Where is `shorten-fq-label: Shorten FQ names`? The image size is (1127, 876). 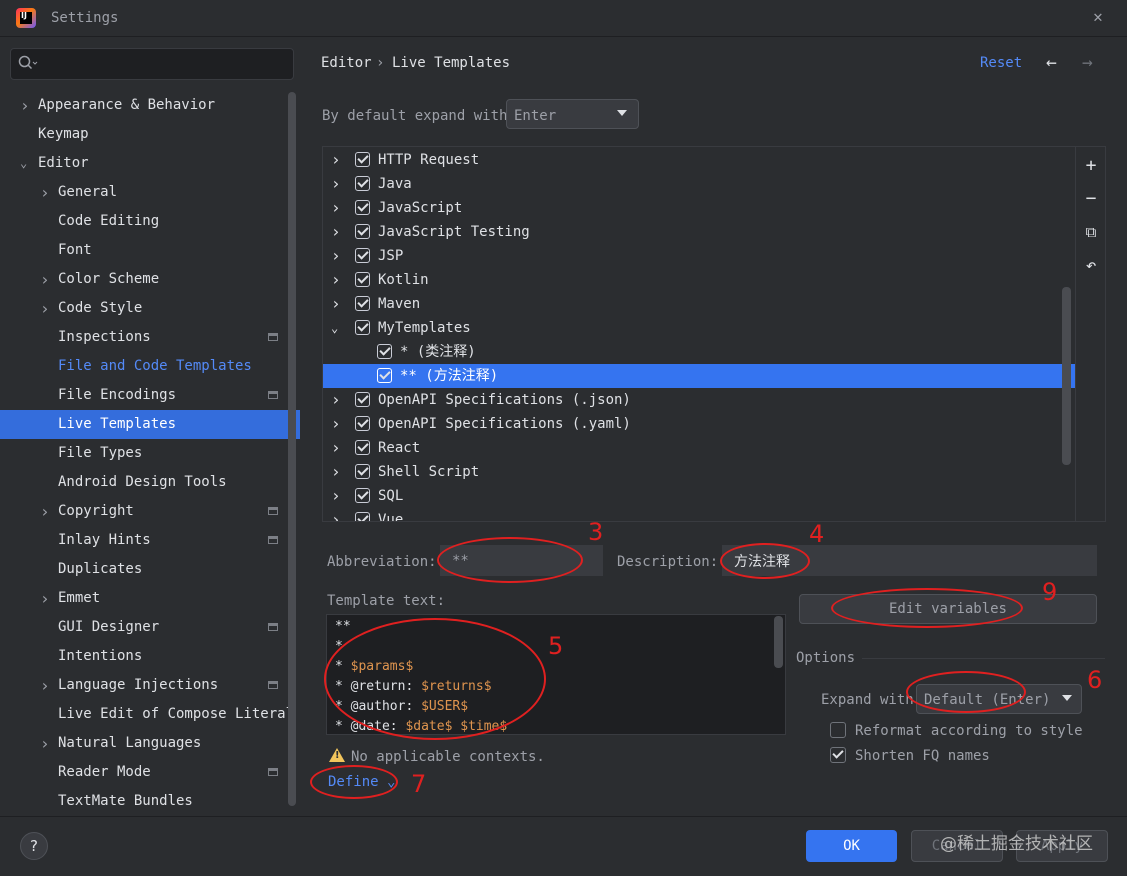
shorten-fq-label: Shorten FQ names is located at coordinates (922, 756).